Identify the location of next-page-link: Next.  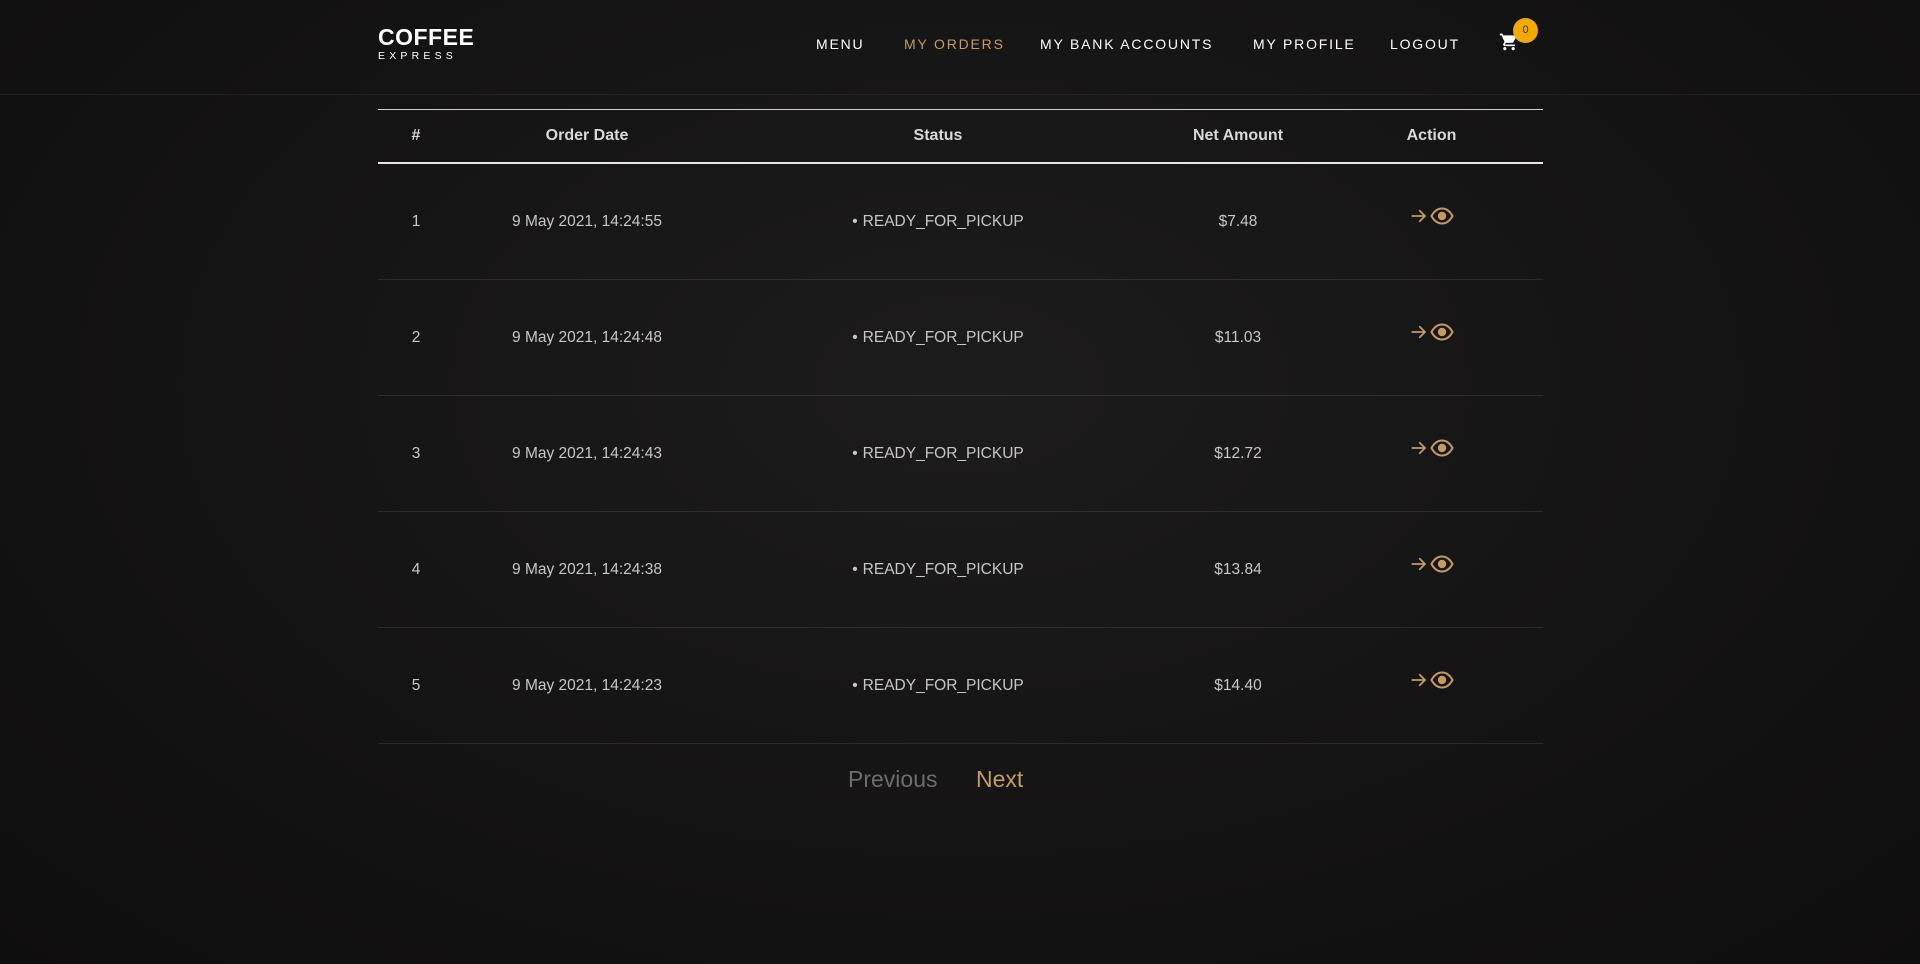
(999, 779).